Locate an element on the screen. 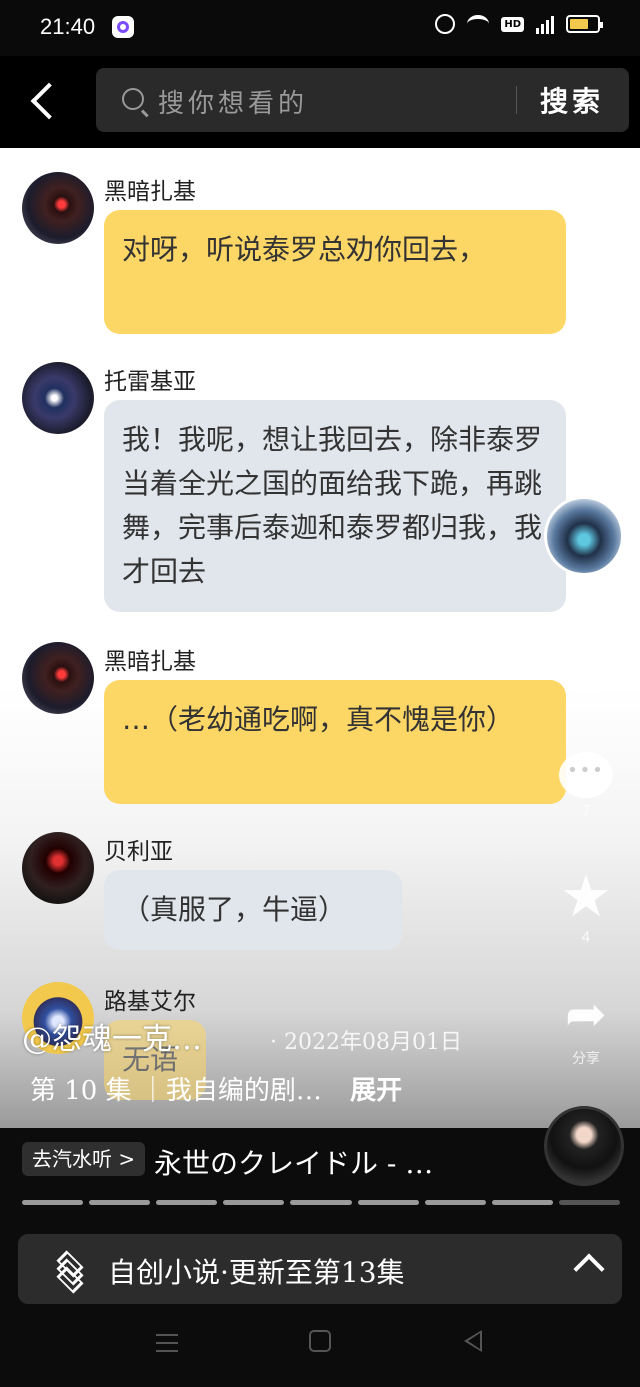 This screenshot has width=640, height=1387. system-nav-bar is located at coordinates (320, 1353).